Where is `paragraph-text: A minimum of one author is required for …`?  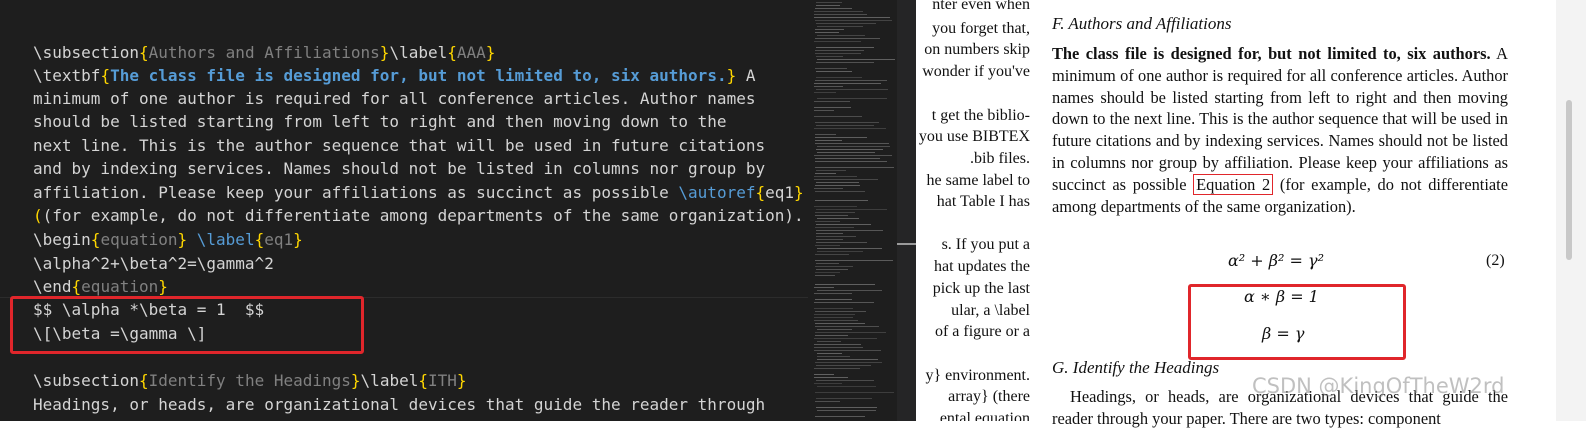 paragraph-text: A minimum of one author is required for … is located at coordinates (1280, 119).